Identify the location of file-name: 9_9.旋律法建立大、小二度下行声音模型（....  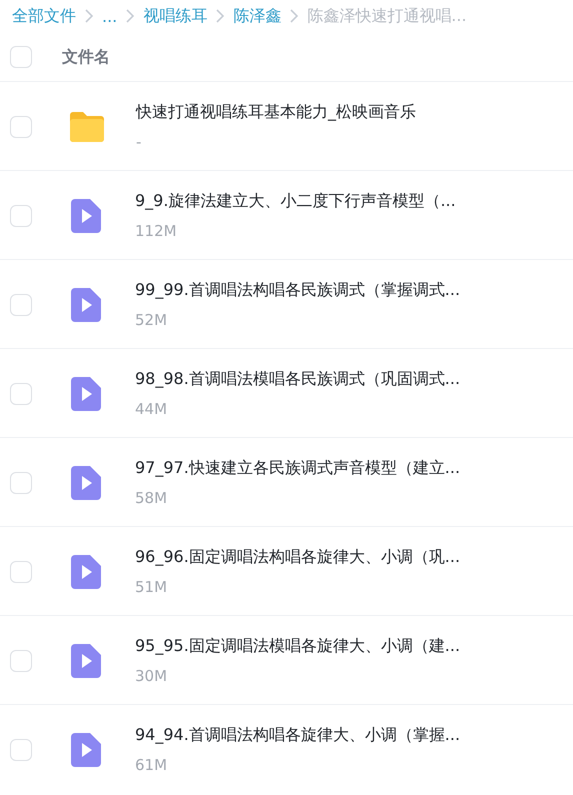
(295, 201).